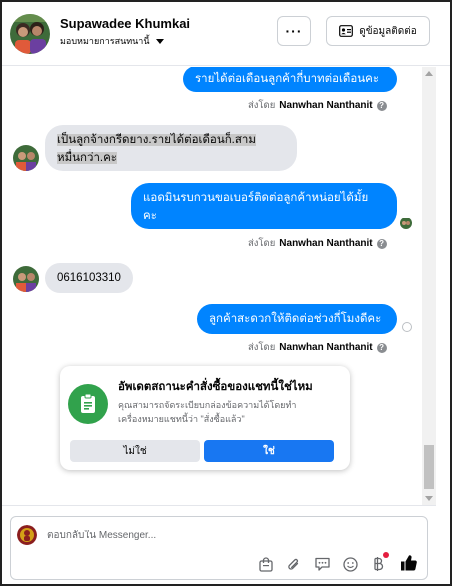 The height and width of the screenshot is (586, 452). Describe the element at coordinates (105, 41) in the screenshot. I see `assign-label: มอบหมายการสนทนานี้` at that location.